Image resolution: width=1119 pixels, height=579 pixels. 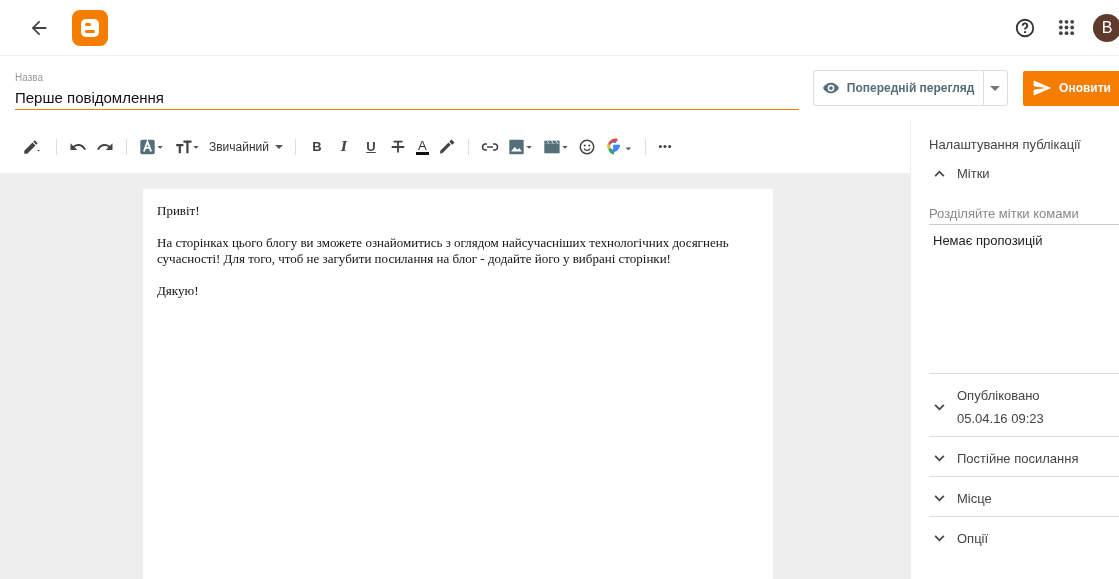 What do you see at coordinates (1024, 536) in the screenshot?
I see `section-header: Опції` at bounding box center [1024, 536].